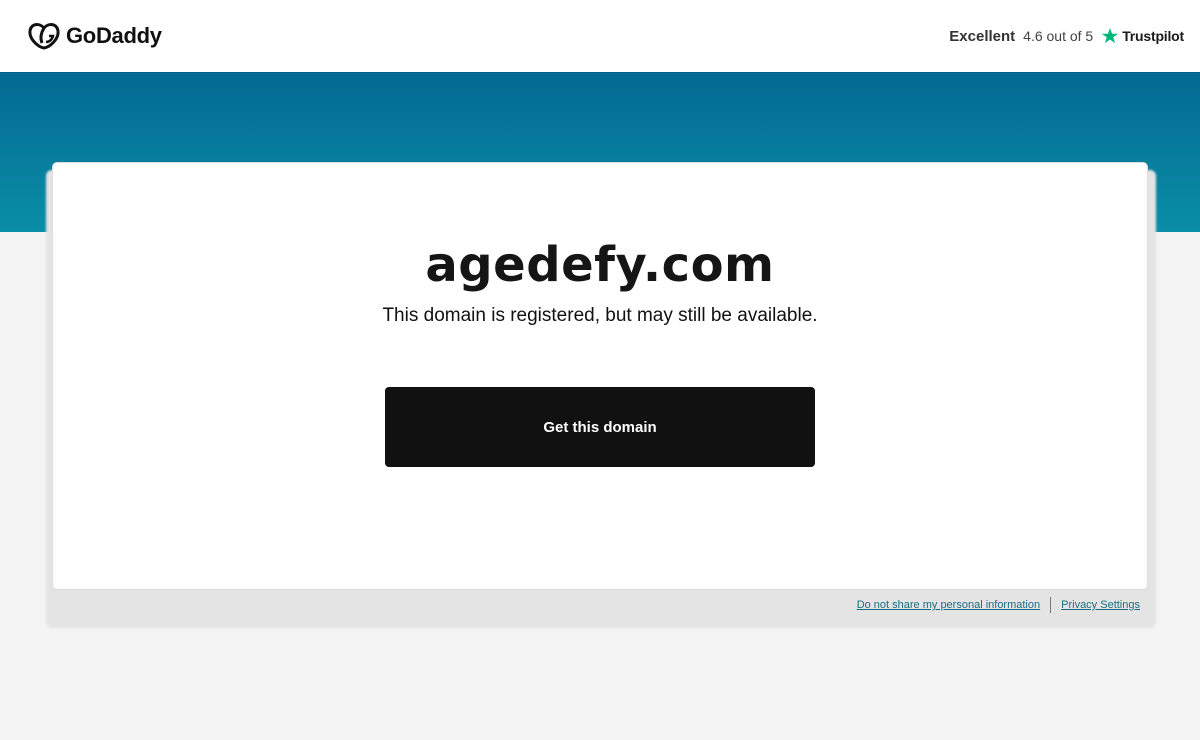 The width and height of the screenshot is (1200, 740). What do you see at coordinates (600, 265) in the screenshot?
I see `domain-name: agedefy.com` at bounding box center [600, 265].